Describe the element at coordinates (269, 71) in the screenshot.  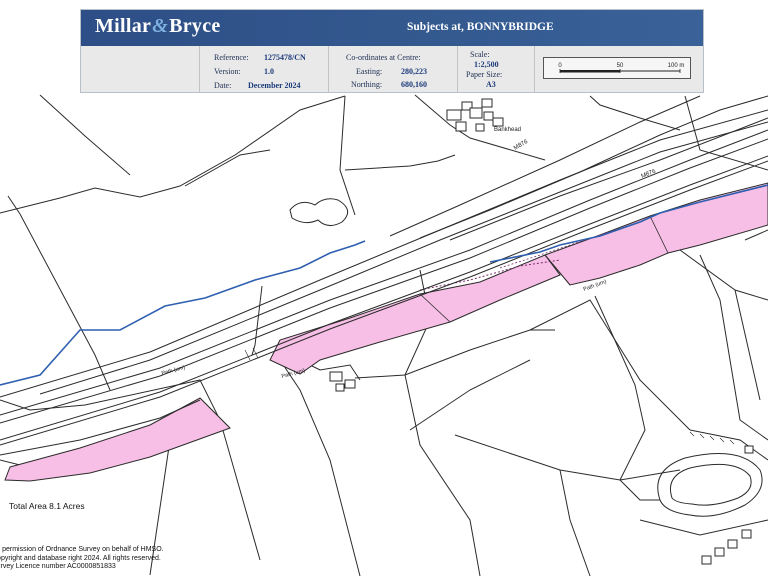
I see `version-value: 1.0` at that location.